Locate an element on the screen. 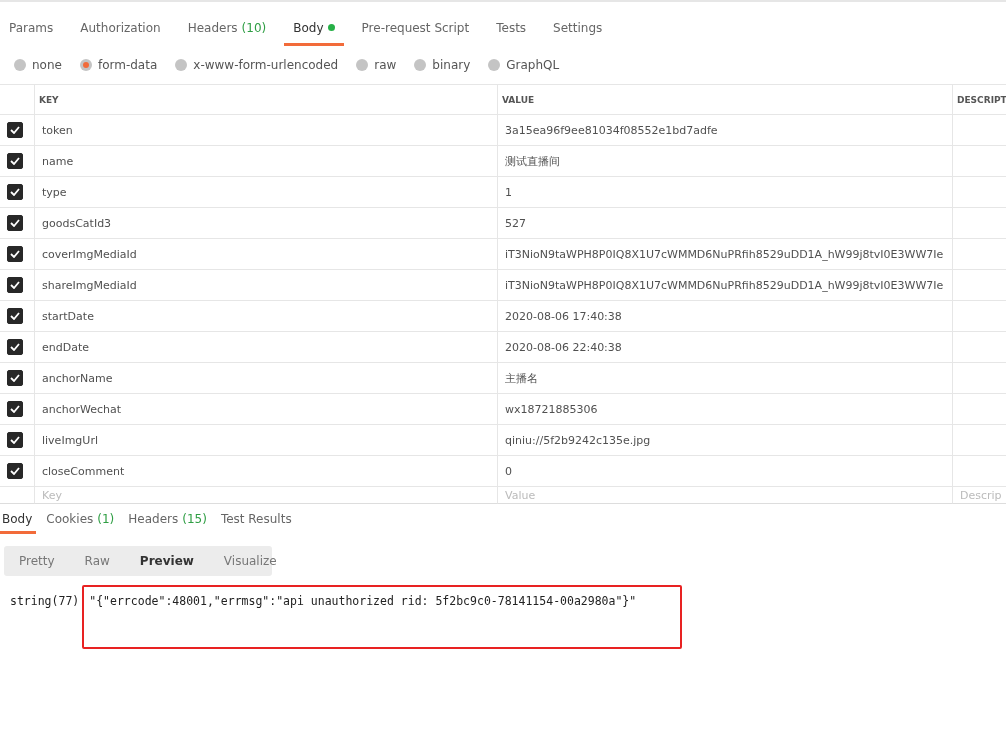 The width and height of the screenshot is (1006, 737). value-cell: wx18721885306 is located at coordinates (724, 409).